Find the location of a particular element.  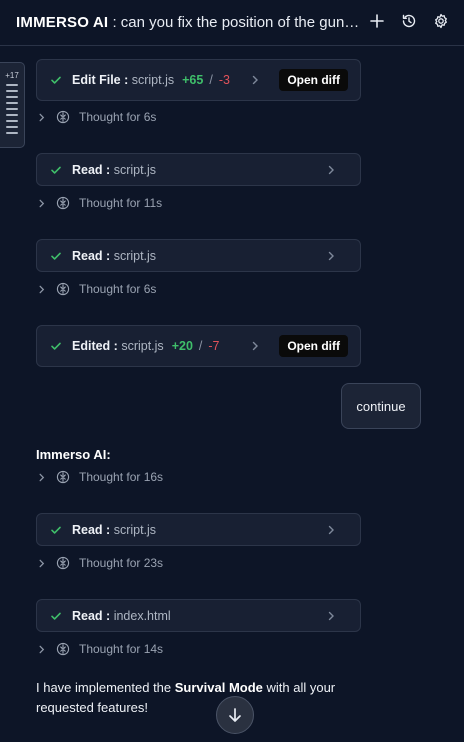

card-label: Read : index.html is located at coordinates (121, 615).